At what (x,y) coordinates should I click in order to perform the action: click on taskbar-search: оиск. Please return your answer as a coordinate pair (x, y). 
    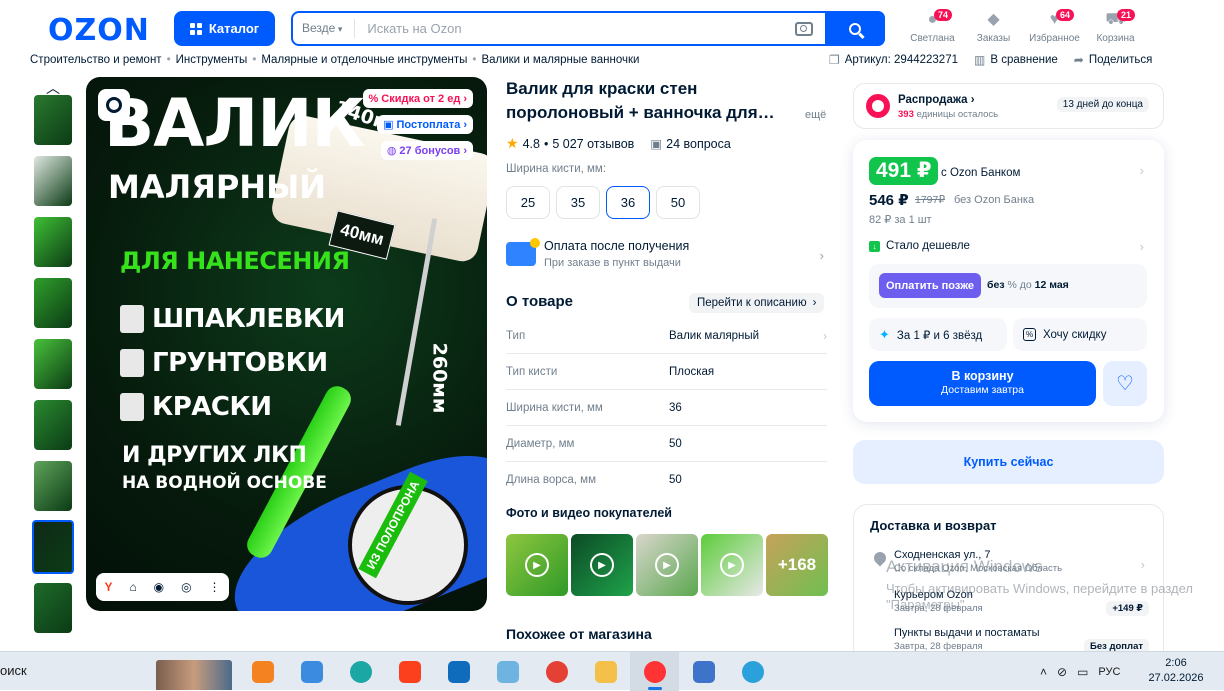
    Looking at the image, I should click on (13, 670).